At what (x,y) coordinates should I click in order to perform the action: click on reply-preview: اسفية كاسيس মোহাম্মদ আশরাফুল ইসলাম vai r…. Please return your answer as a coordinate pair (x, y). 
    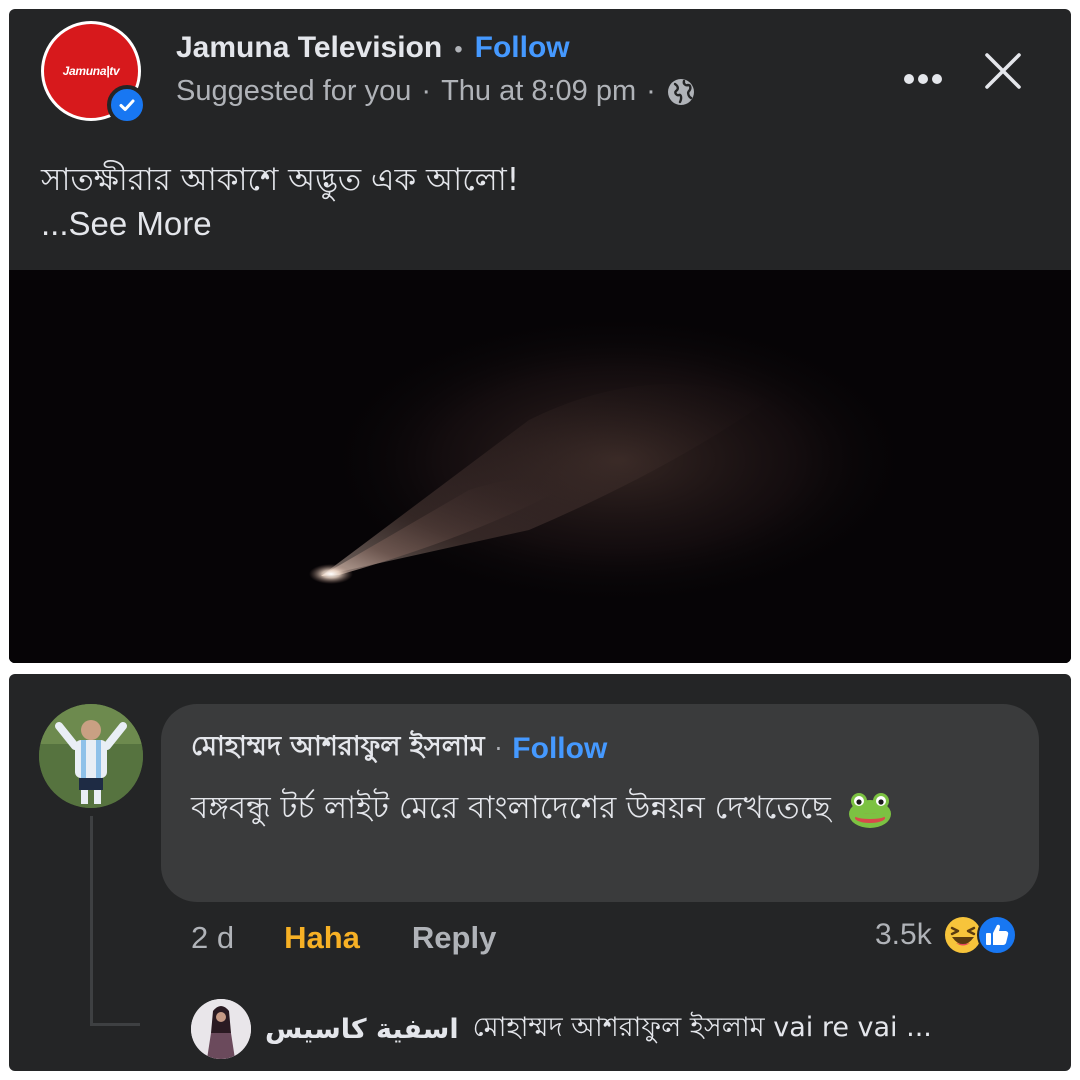
    Looking at the image, I should click on (561, 1029).